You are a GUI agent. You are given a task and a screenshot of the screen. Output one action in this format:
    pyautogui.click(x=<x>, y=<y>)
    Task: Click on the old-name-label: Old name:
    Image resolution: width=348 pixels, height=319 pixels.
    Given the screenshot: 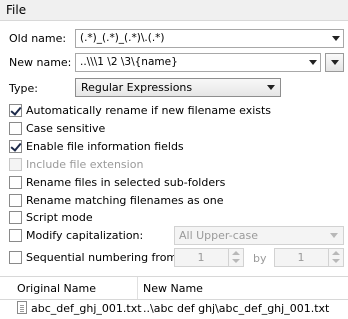 What is the action you would take?
    pyautogui.click(x=38, y=38)
    